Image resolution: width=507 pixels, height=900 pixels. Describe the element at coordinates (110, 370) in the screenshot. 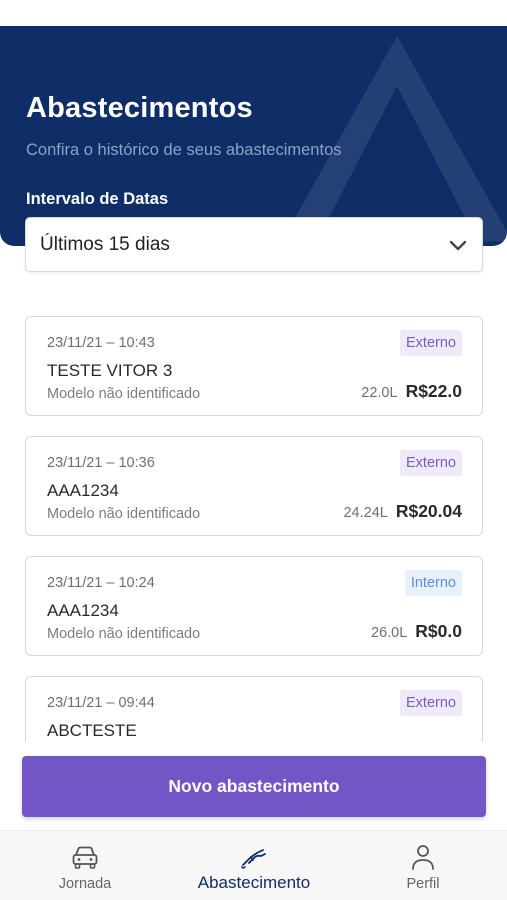

I see `vehicle-plate: TESTE VITOR 3` at that location.